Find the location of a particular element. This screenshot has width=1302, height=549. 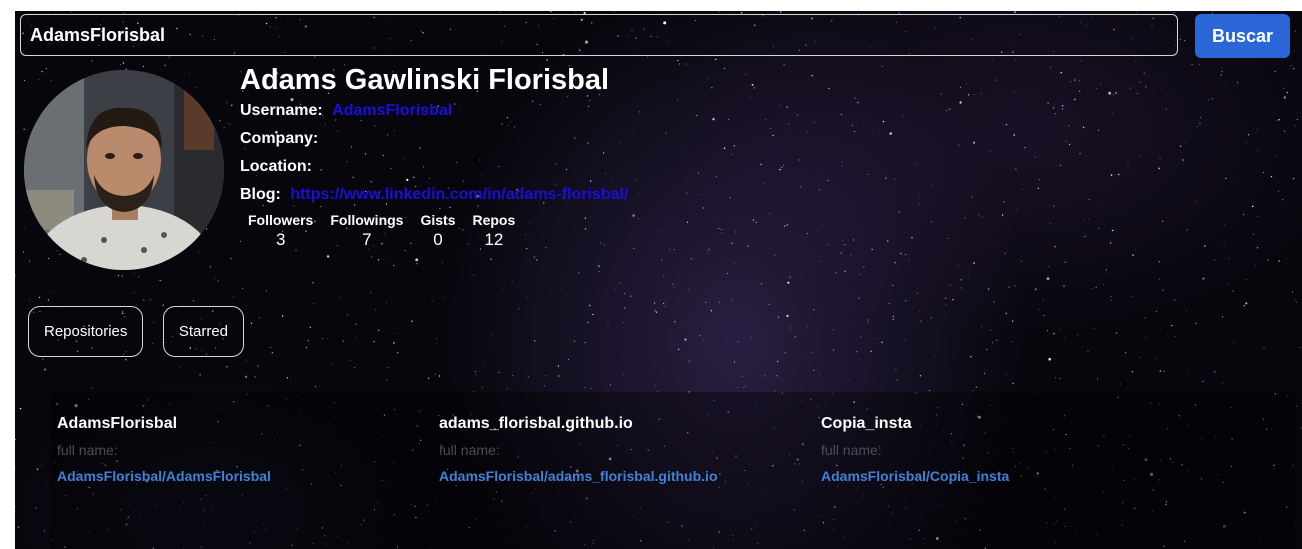

tab-bar: Repositories Starred is located at coordinates (143, 331).